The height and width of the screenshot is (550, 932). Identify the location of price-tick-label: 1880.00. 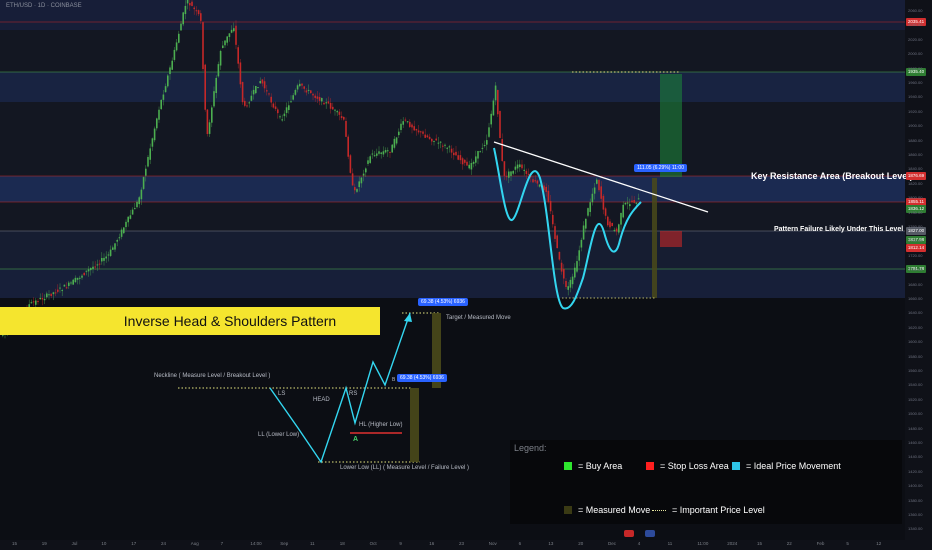
(915, 140).